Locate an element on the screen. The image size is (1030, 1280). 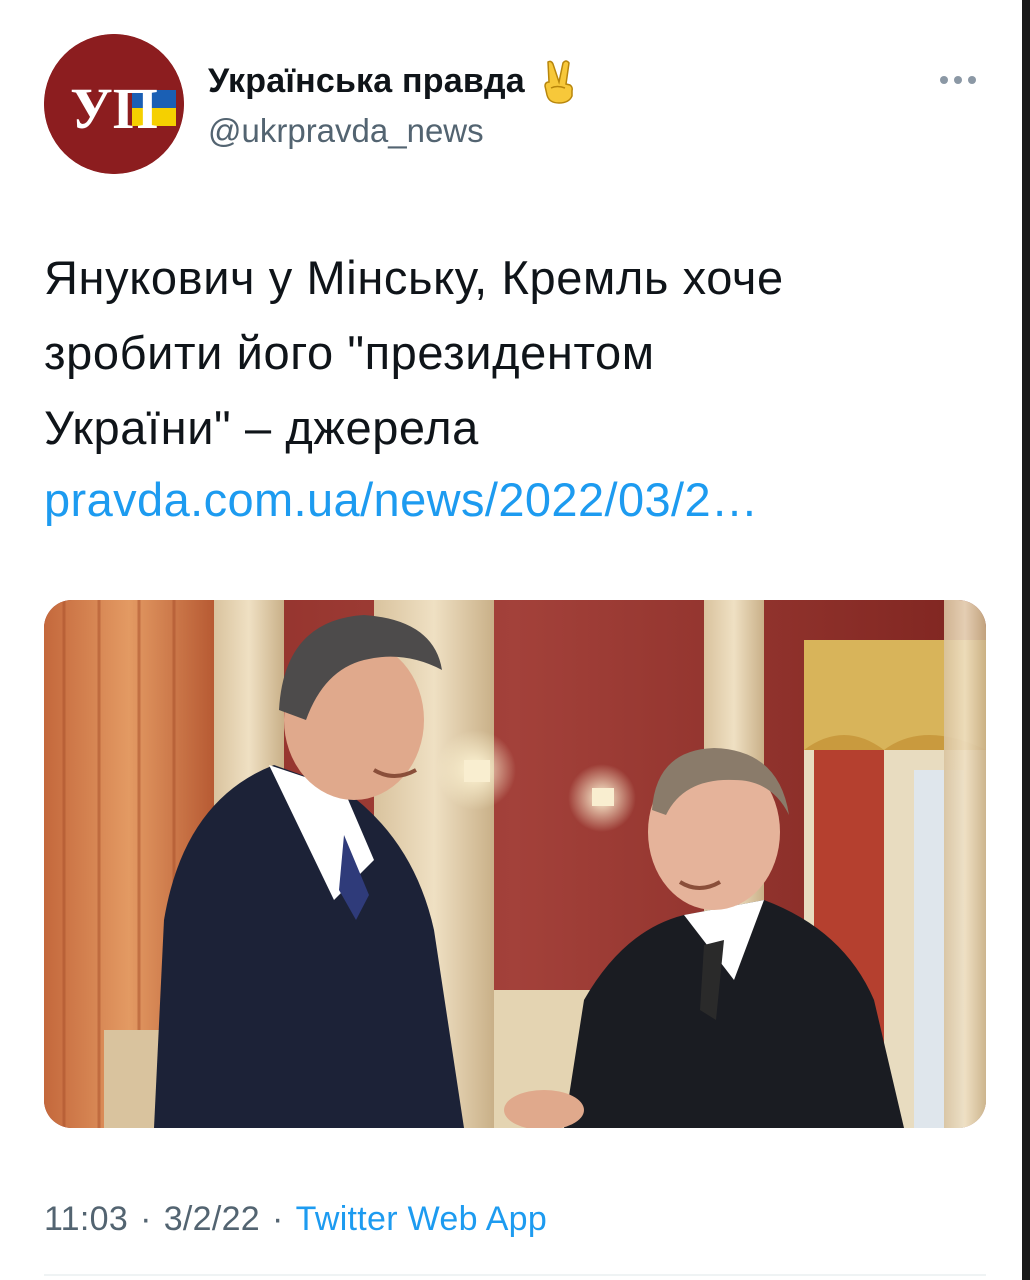
tweet-text-line: зробити його "президентом is located at coordinates (349, 352).